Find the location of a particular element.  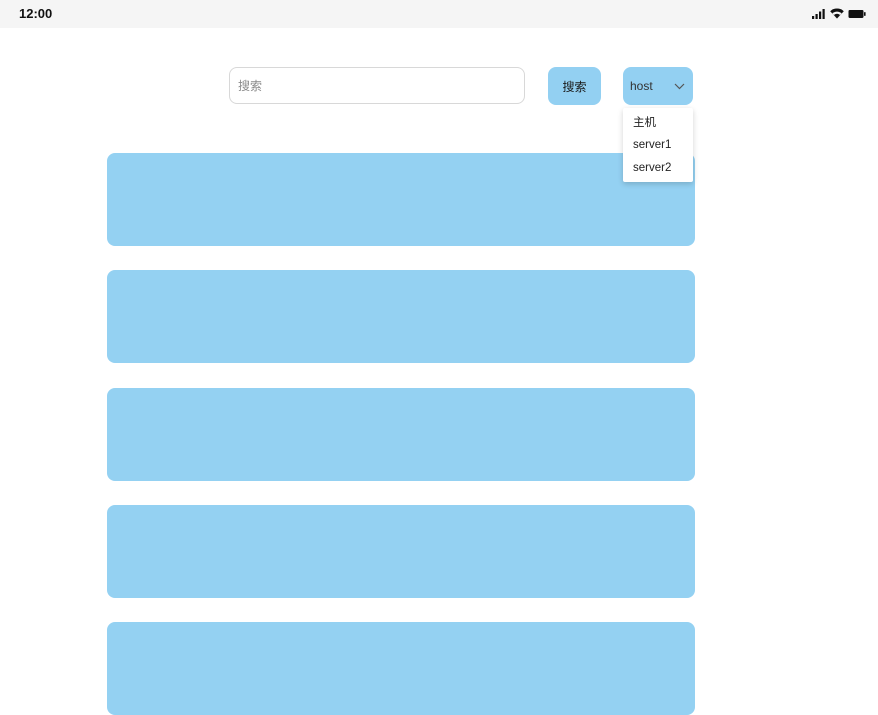

wifi-icon is located at coordinates (837, 13).